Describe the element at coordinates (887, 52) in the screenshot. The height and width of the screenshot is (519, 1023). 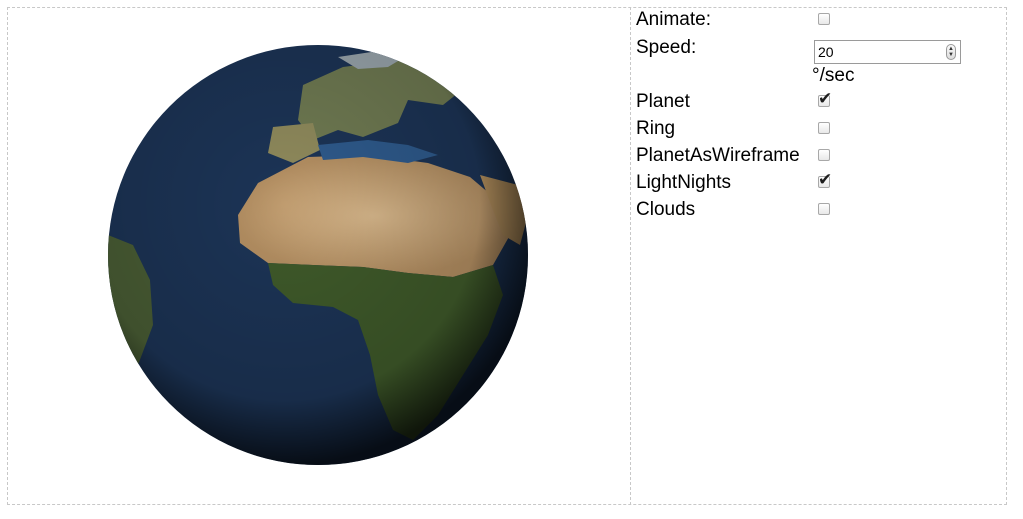
I see `speed-input: 20 ▲ ▼` at that location.